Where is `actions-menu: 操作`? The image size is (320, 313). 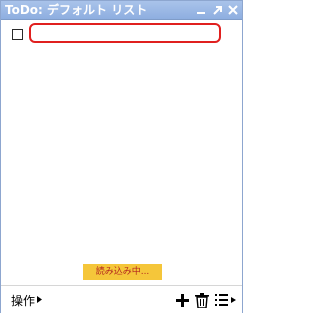 actions-menu: 操作 is located at coordinates (27, 300).